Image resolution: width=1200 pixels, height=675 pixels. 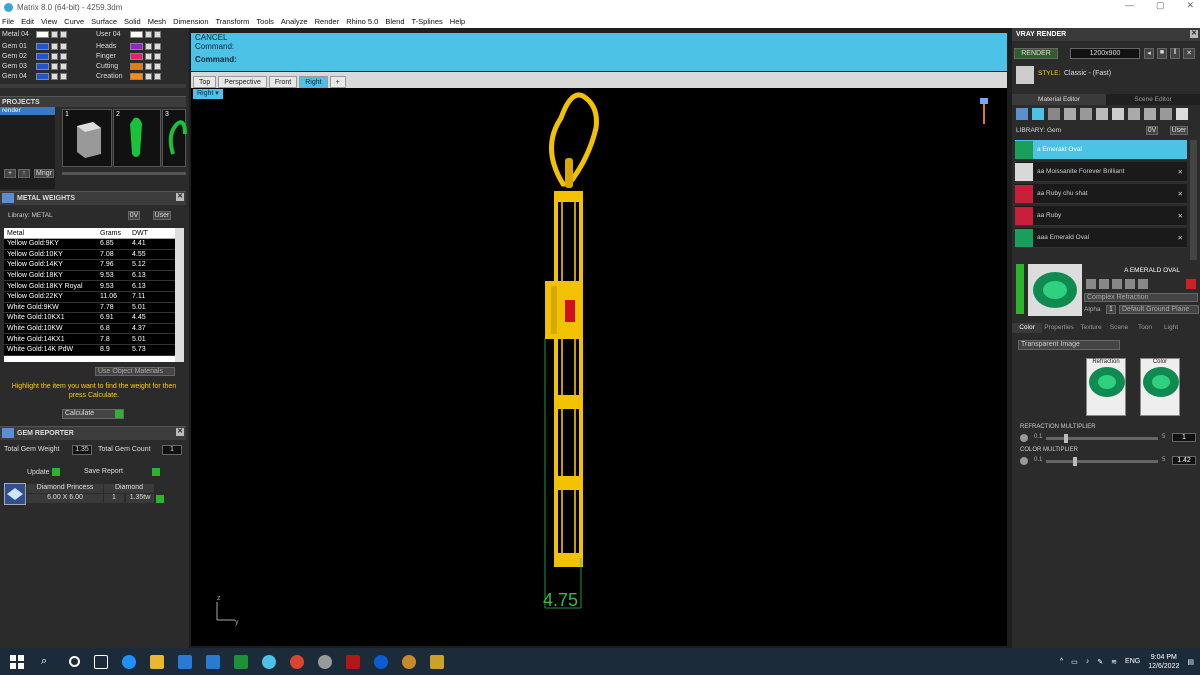 I want to click on edge-icon, so click(x=129, y=661).